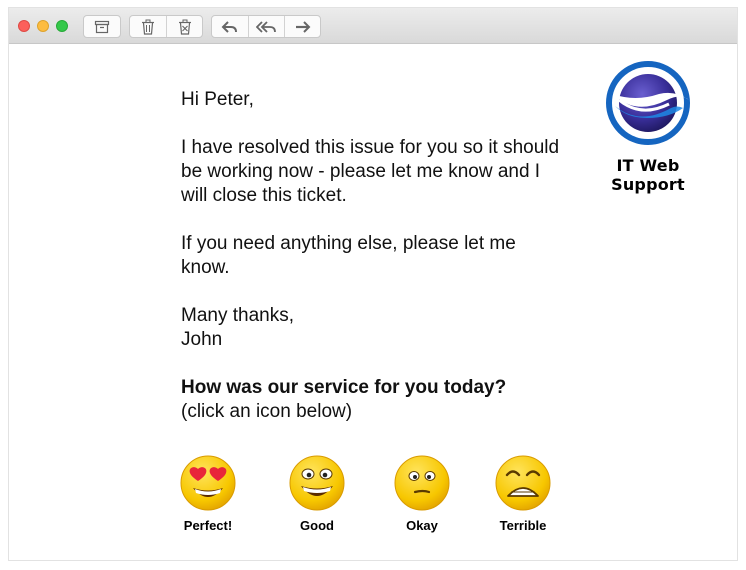 The height and width of the screenshot is (570, 746). What do you see at coordinates (317, 483) in the screenshot?
I see `grinning-emoji-icon` at bounding box center [317, 483].